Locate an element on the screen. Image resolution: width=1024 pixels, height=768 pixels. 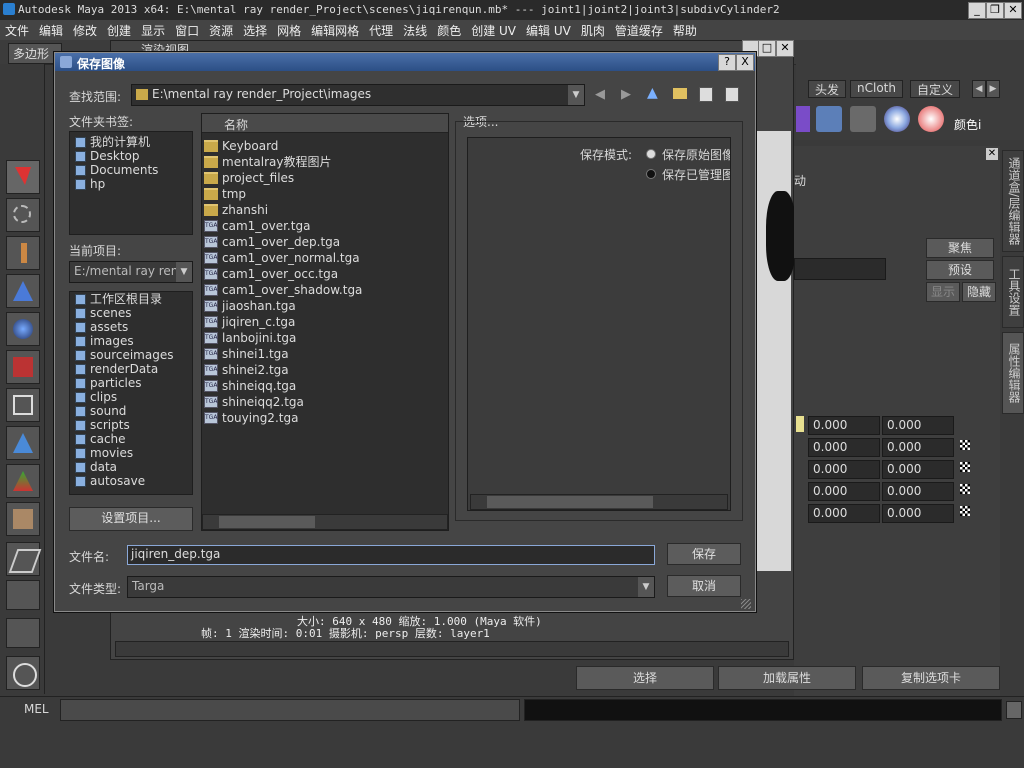
project-dir-item: particles is located at coordinates (122, 383).